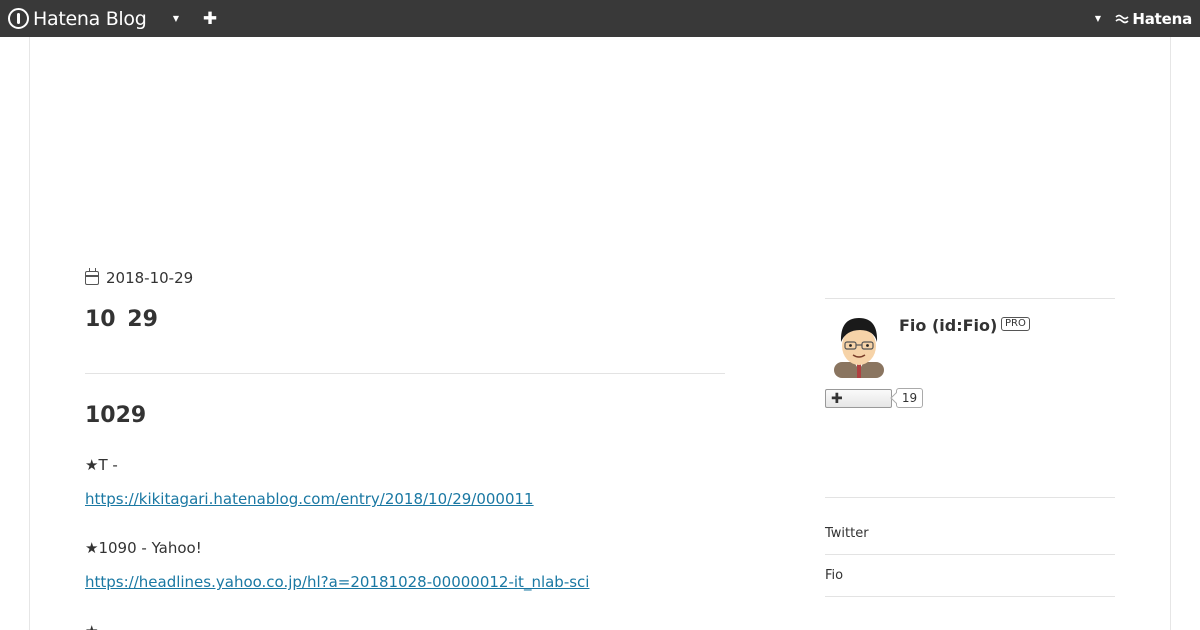 Image resolution: width=1200 pixels, height=630 pixels. What do you see at coordinates (847, 533) in the screenshot?
I see `sidebar-link-twitter: Twitter` at bounding box center [847, 533].